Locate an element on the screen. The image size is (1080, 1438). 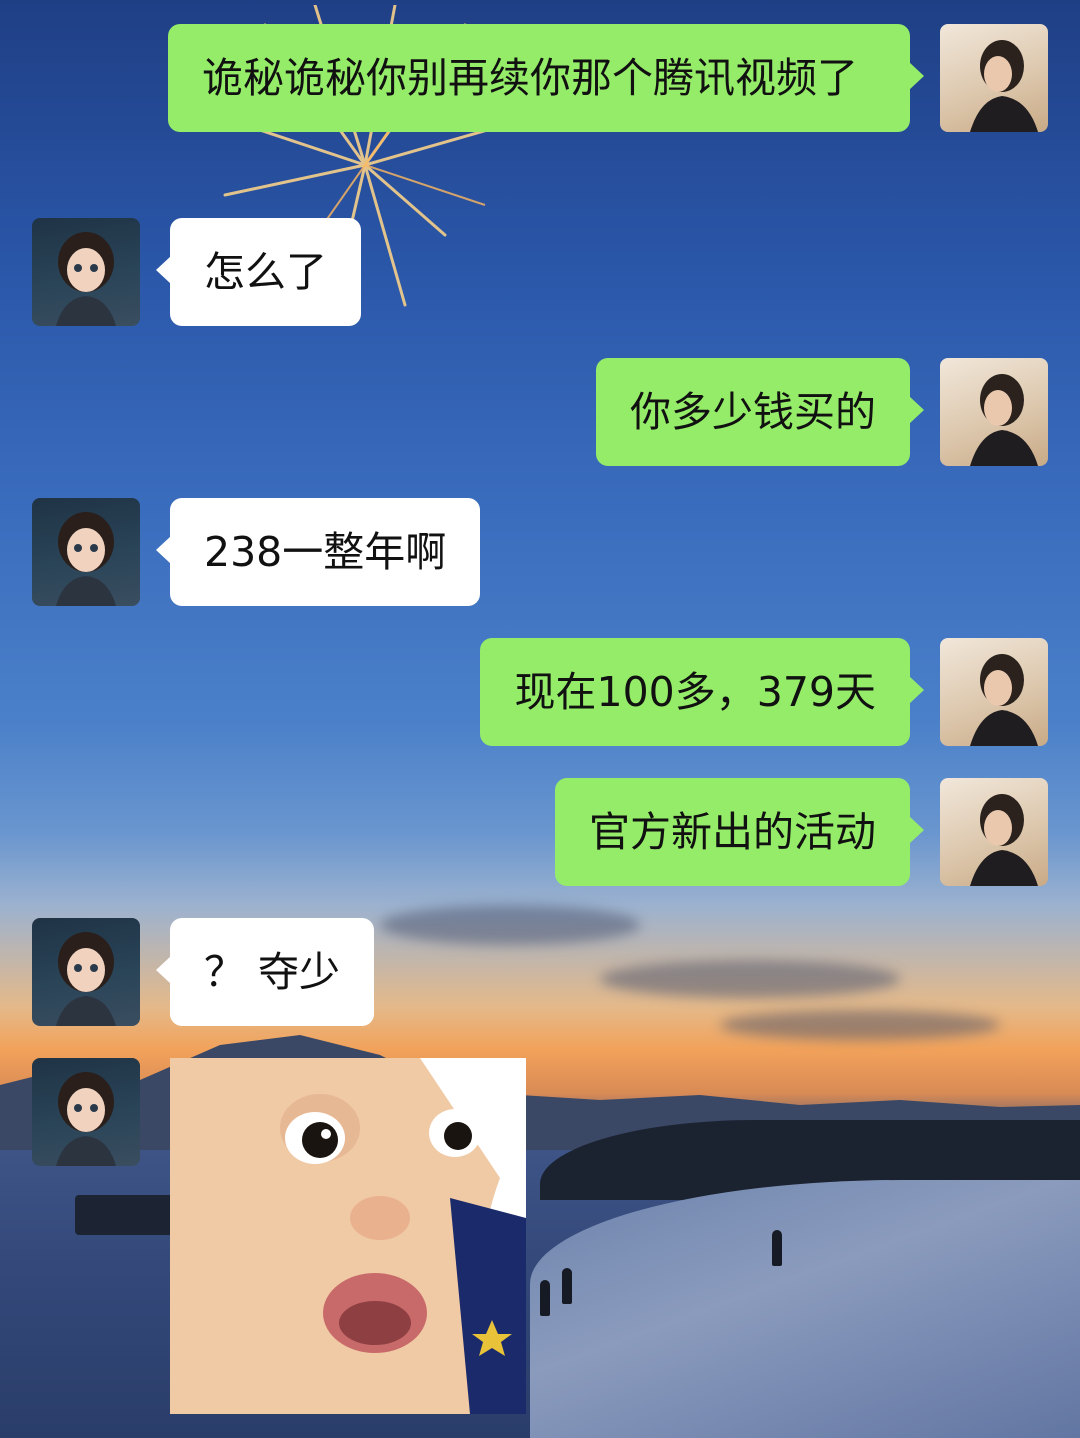
surprised-baby-sticker-icon is located at coordinates (348, 1236).